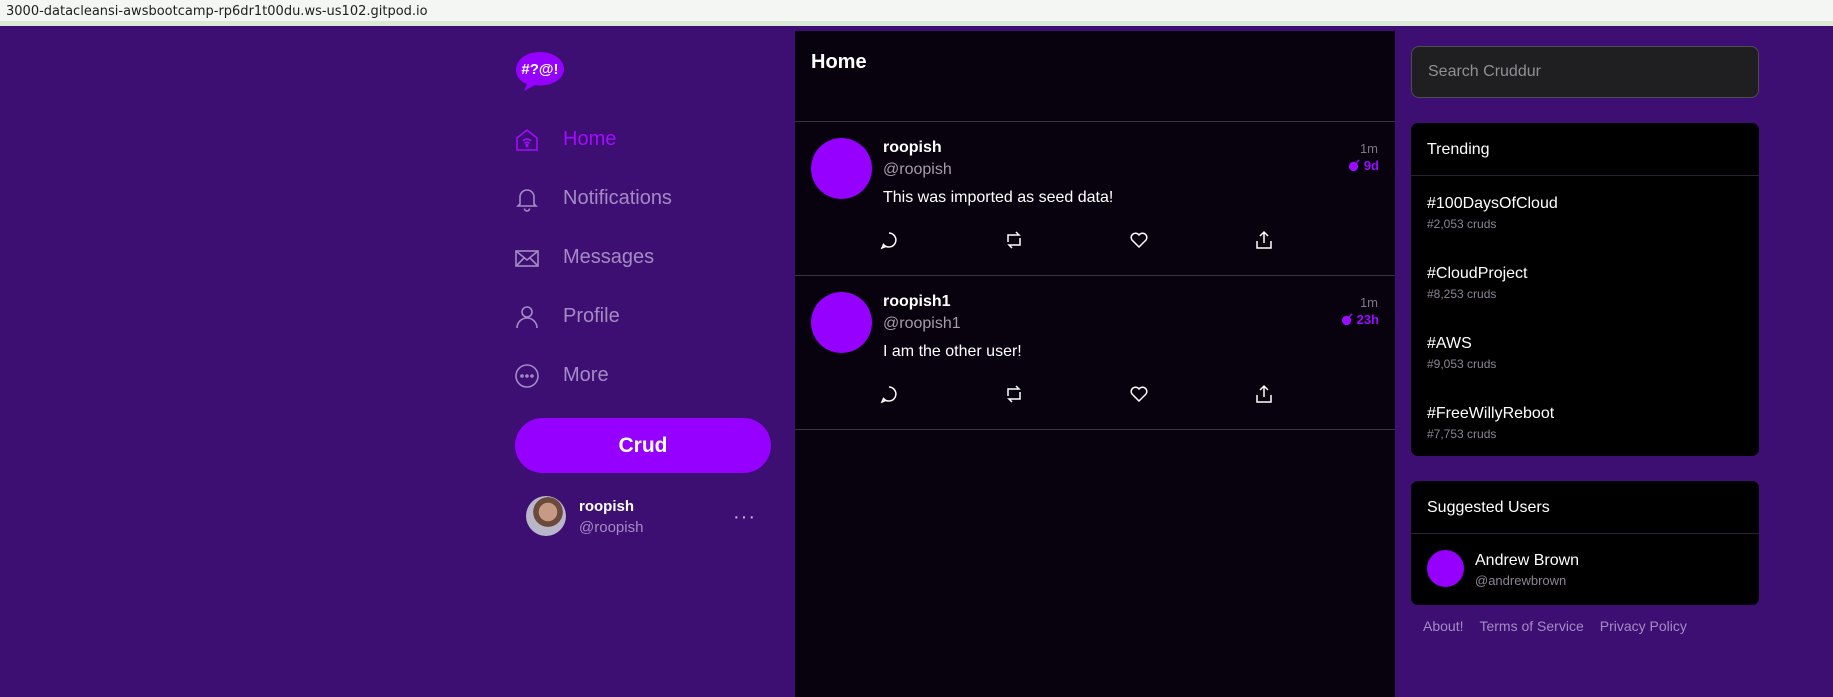 The width and height of the screenshot is (1833, 697). Describe the element at coordinates (586, 375) in the screenshot. I see `nav-label-more: More` at that location.